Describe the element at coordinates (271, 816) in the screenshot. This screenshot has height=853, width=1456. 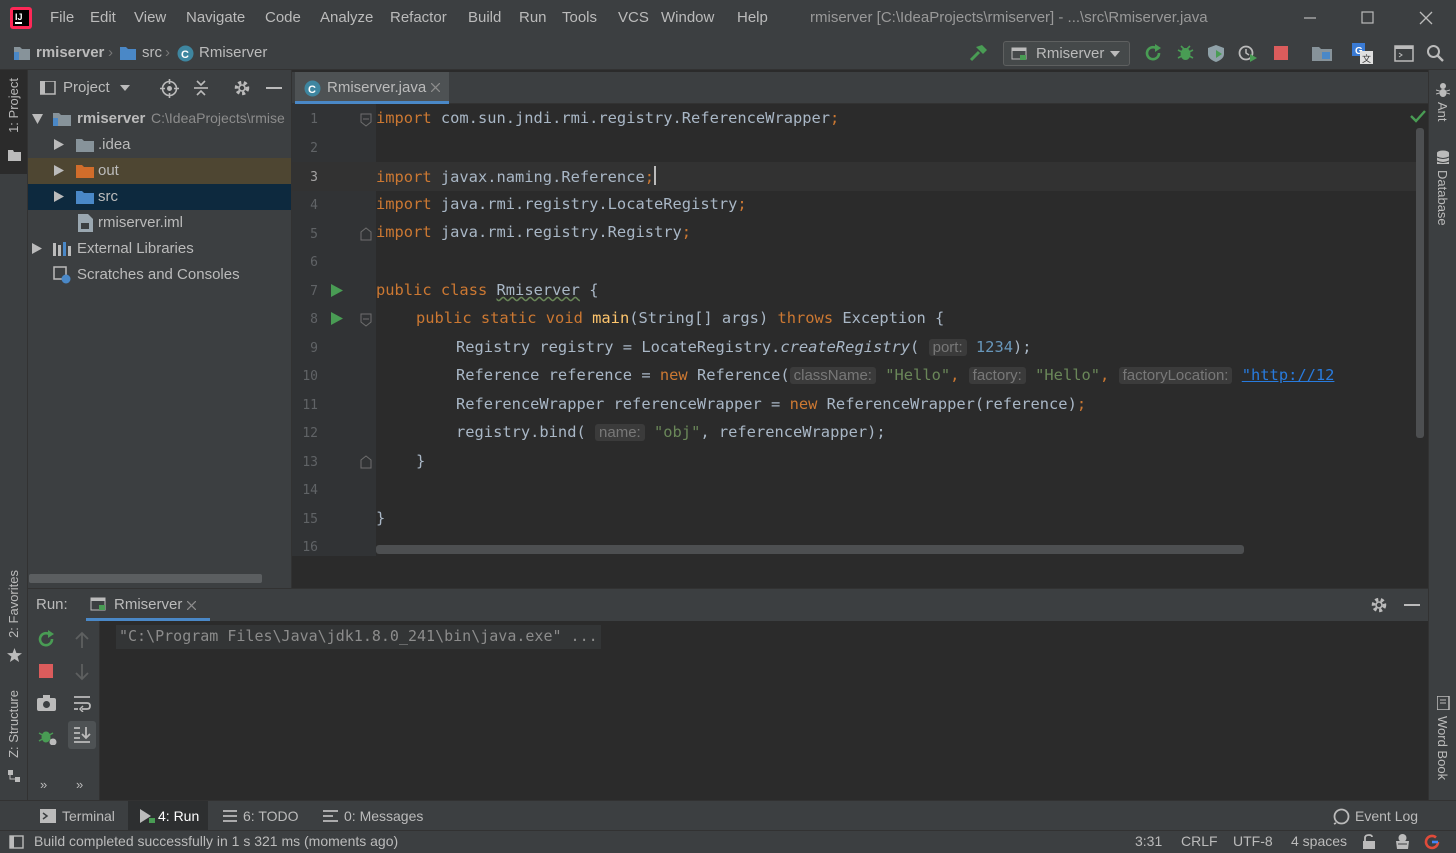
I see `todo-tool-button: 6: TODO` at that location.